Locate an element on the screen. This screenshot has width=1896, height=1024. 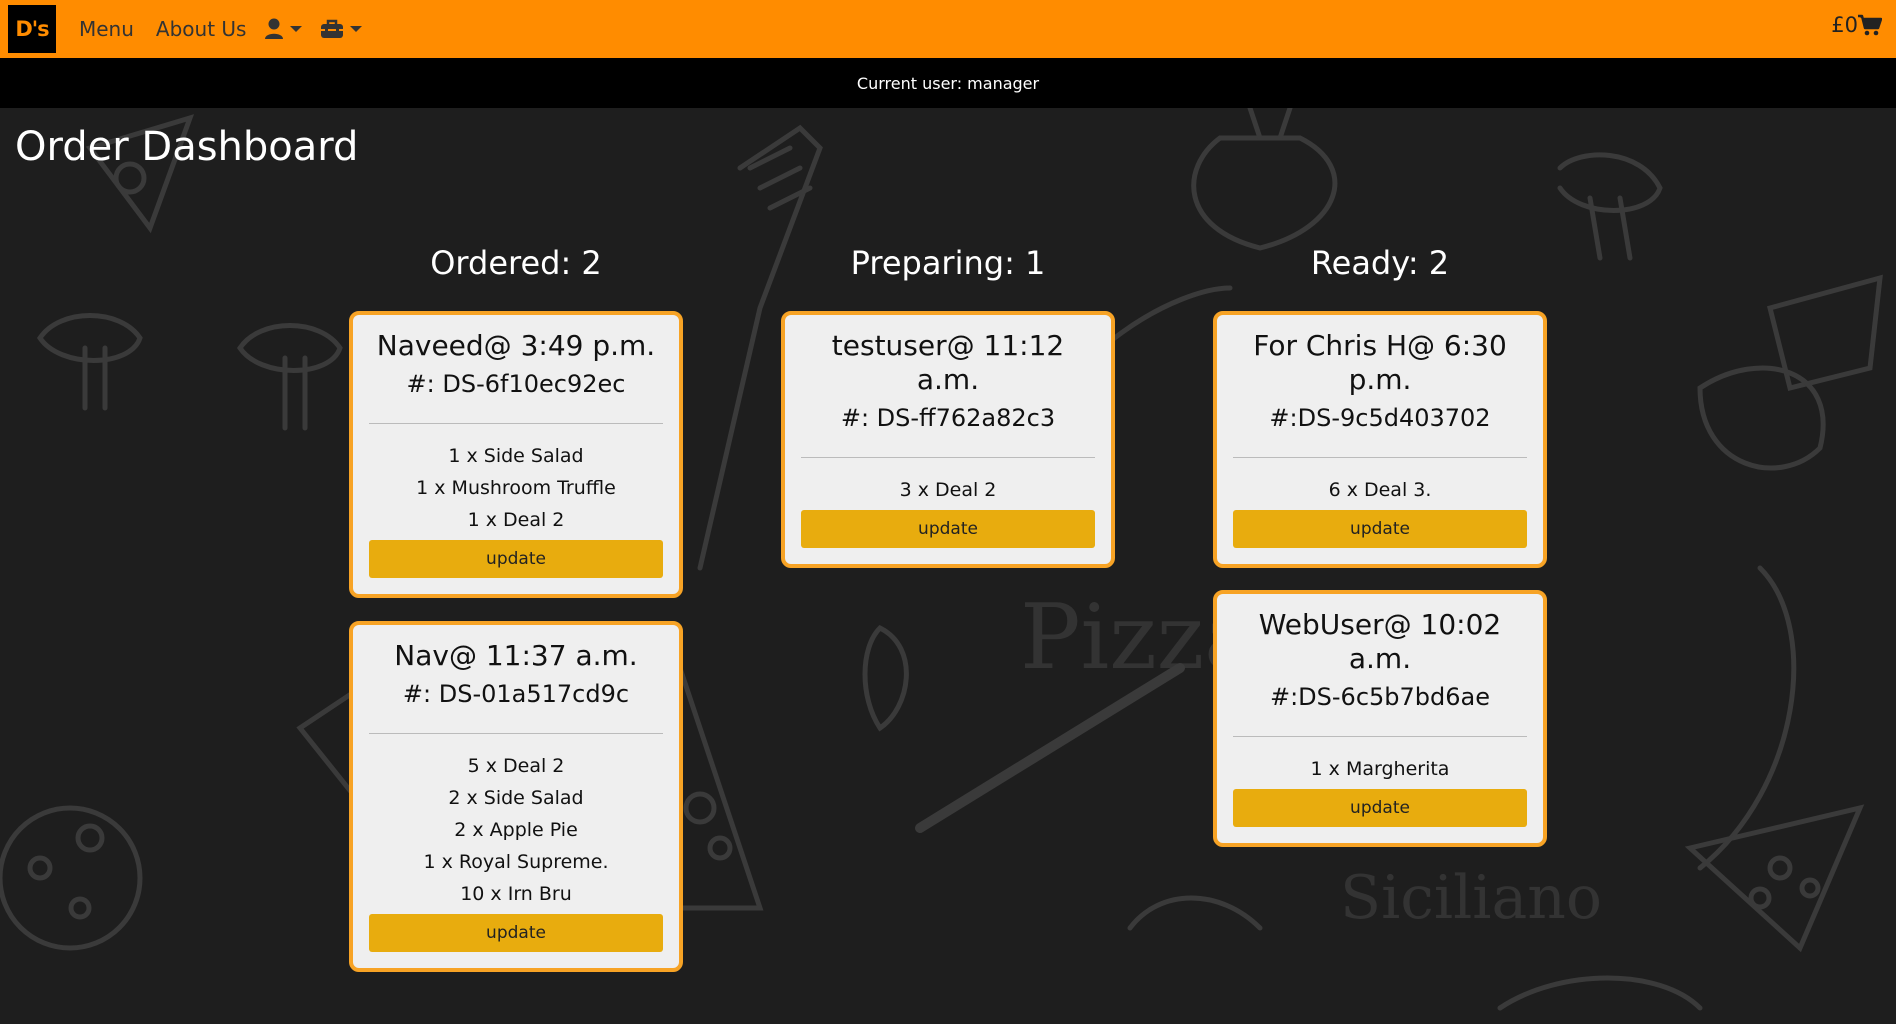
order-title: testuser@ 11:12 a.m. is located at coordinates (948, 362).